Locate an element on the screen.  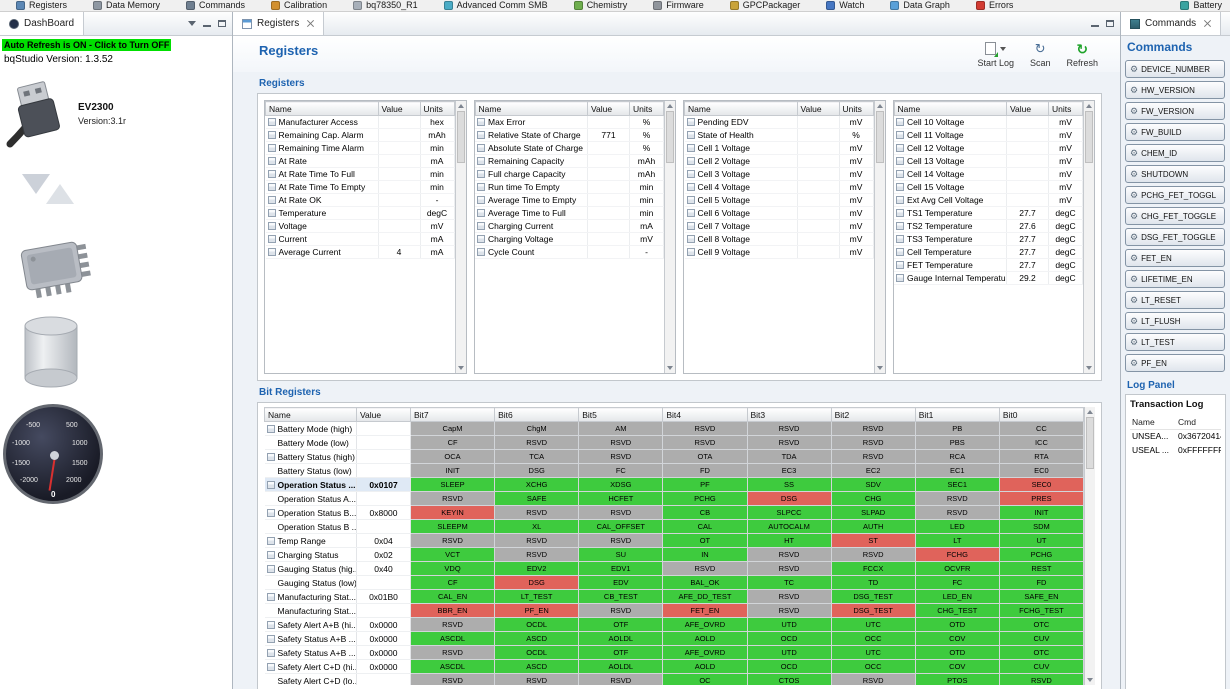
view-menu-icon is located at coordinates (192, 23).